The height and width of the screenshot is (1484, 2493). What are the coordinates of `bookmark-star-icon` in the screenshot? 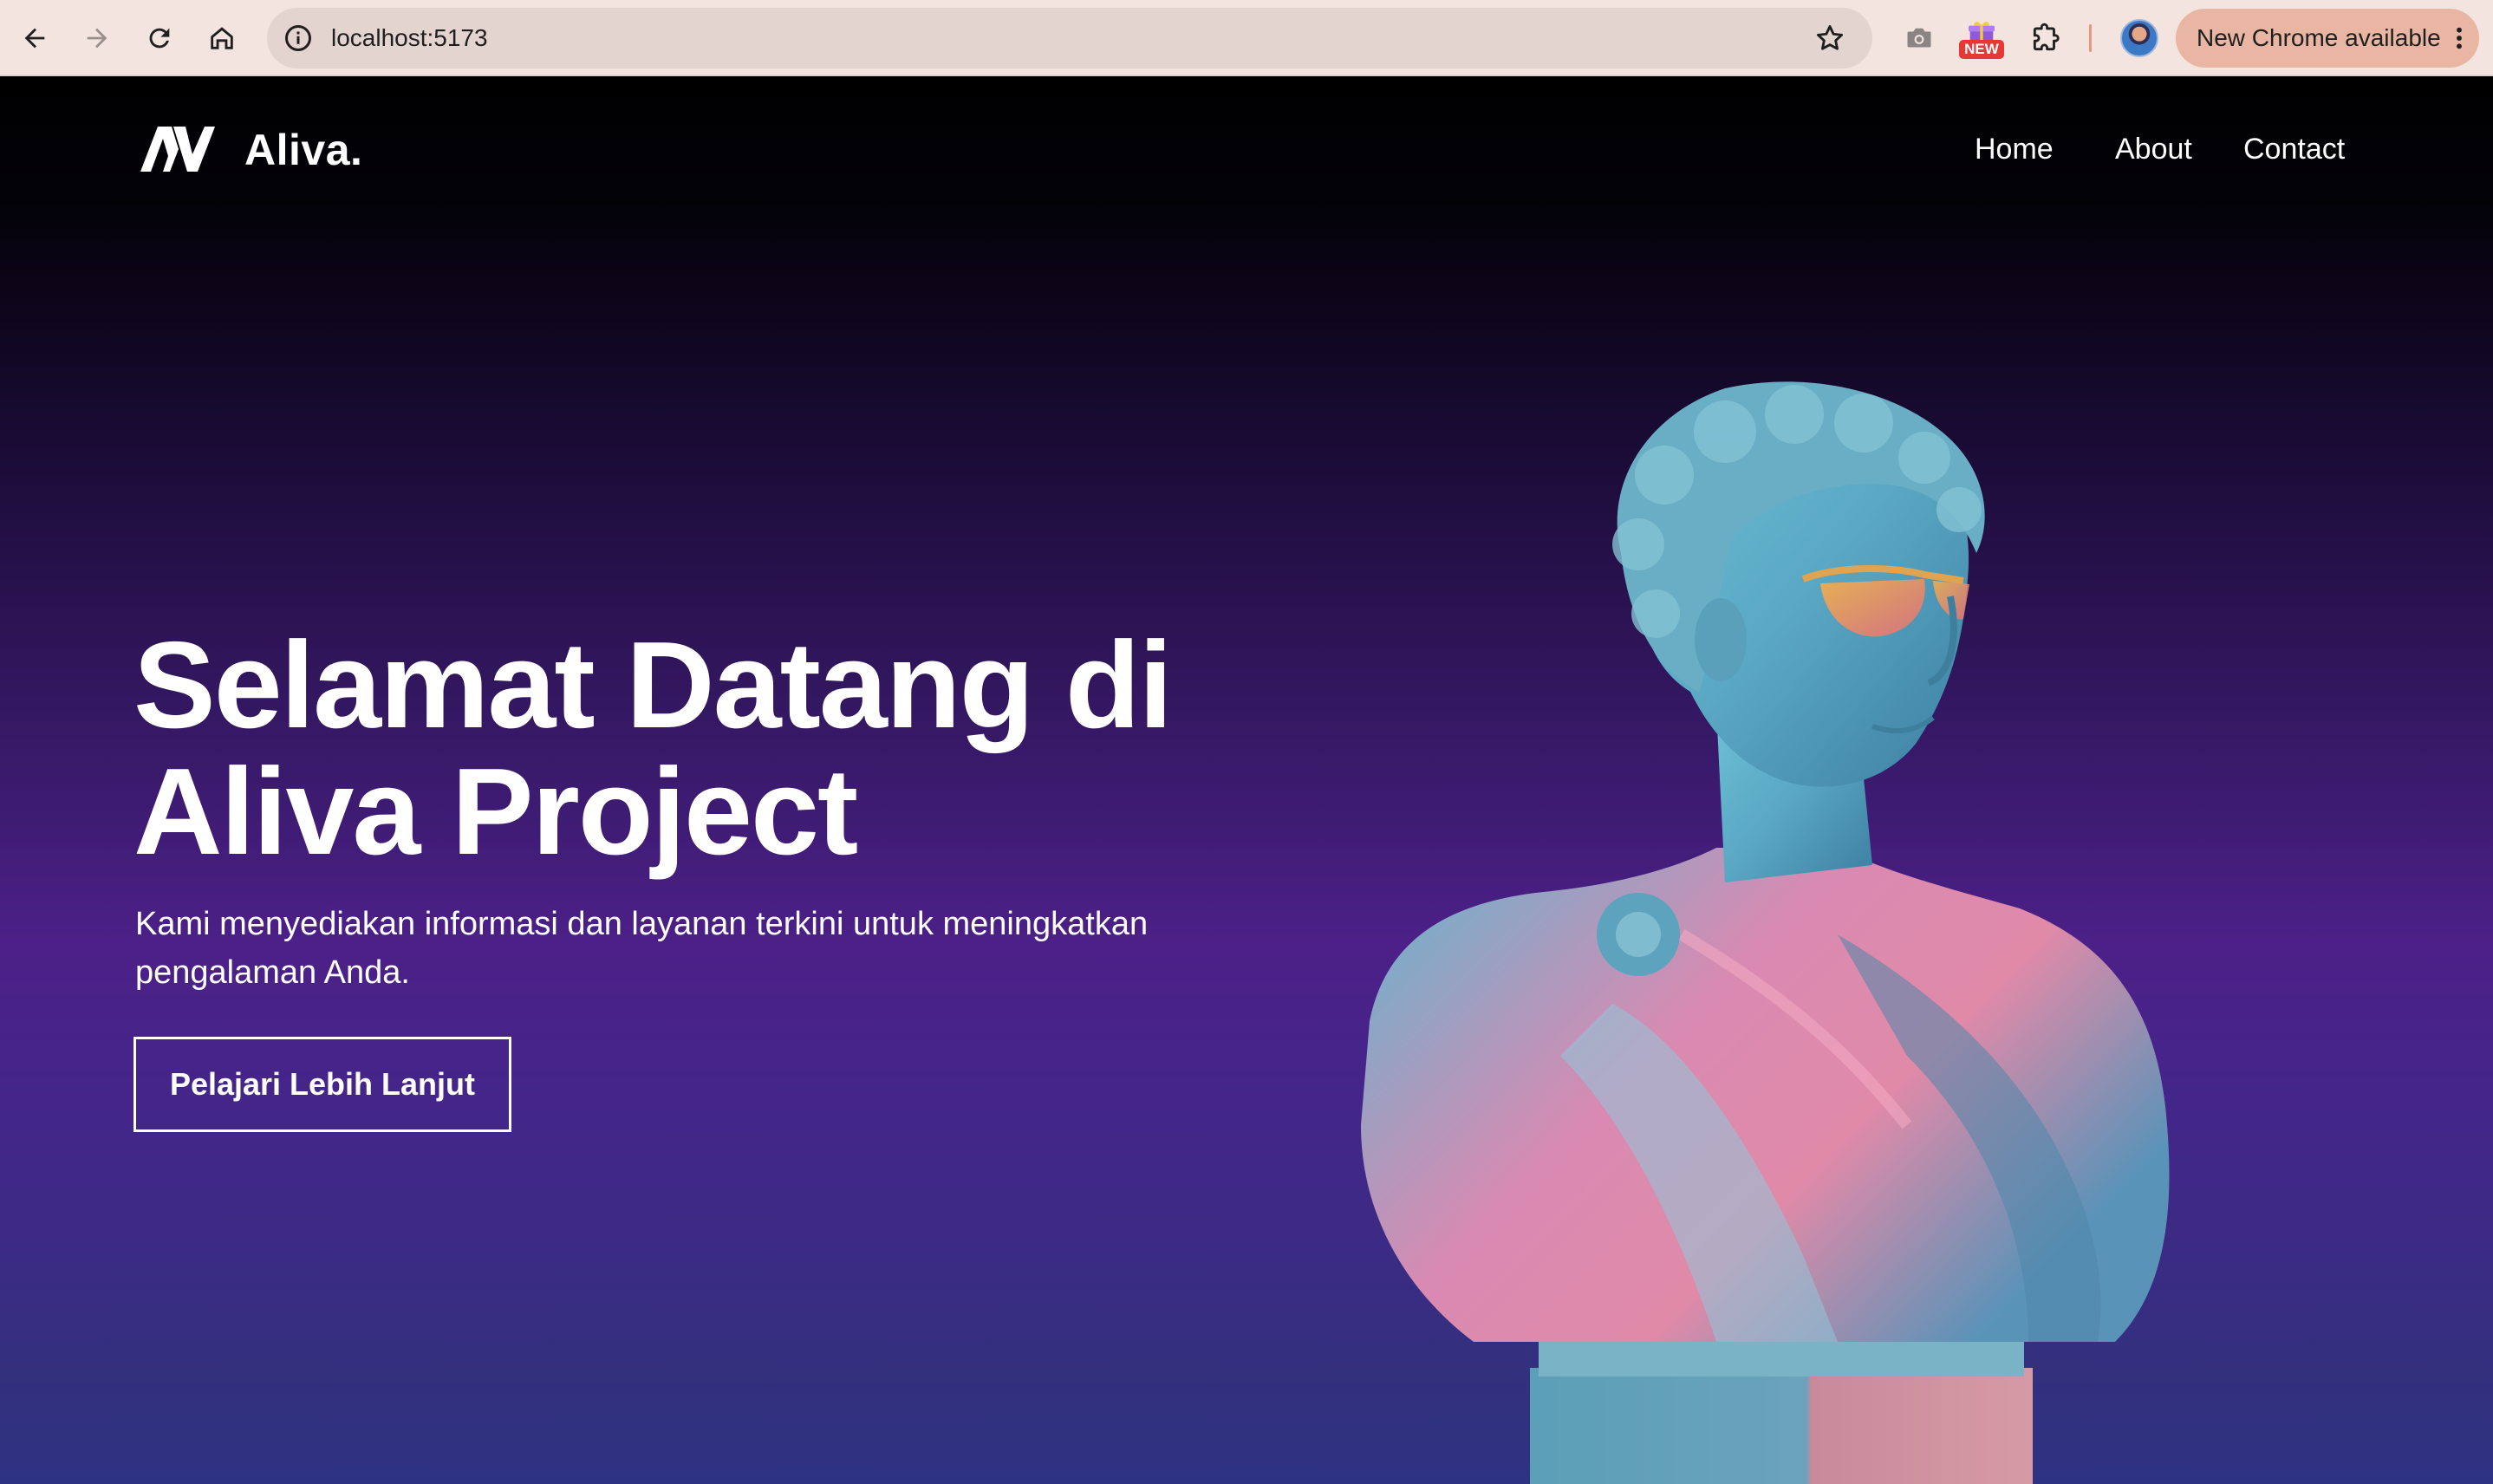 It's located at (1830, 38).